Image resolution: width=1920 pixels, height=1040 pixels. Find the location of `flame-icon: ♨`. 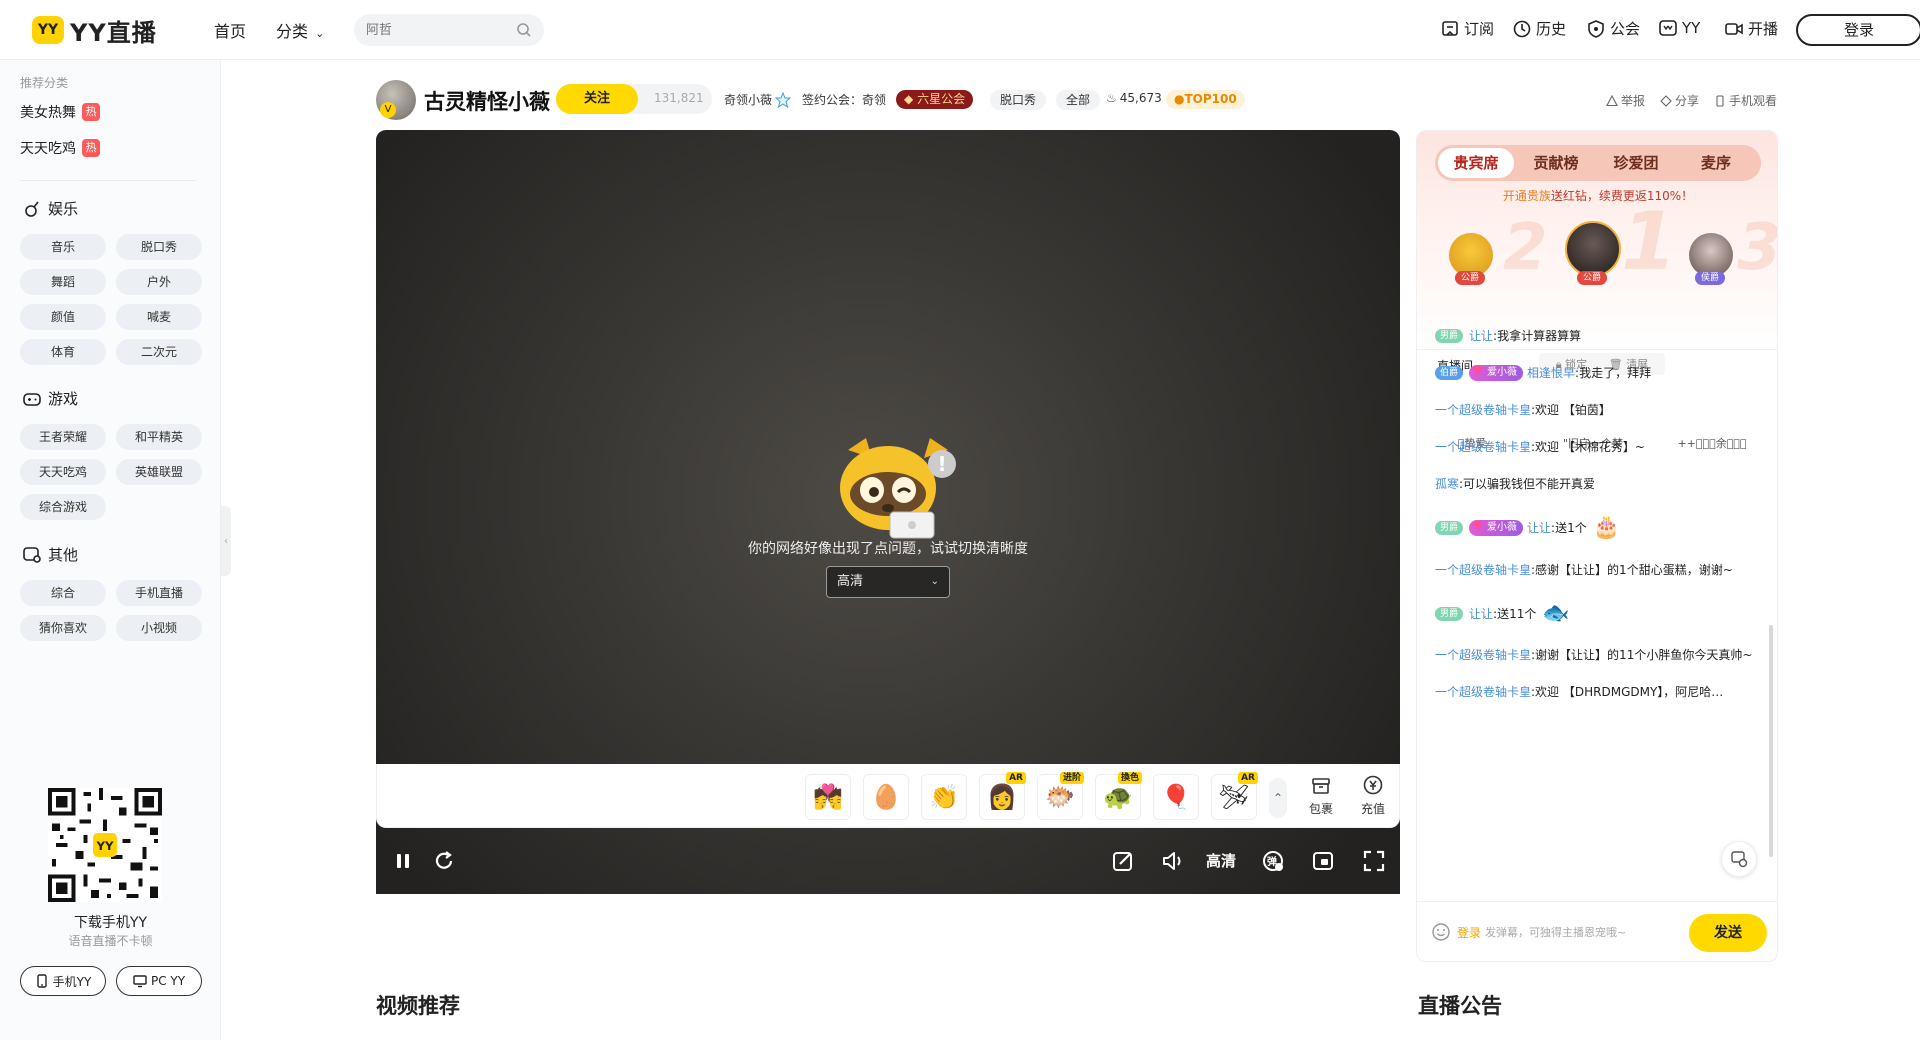

flame-icon: ♨ is located at coordinates (1111, 98).